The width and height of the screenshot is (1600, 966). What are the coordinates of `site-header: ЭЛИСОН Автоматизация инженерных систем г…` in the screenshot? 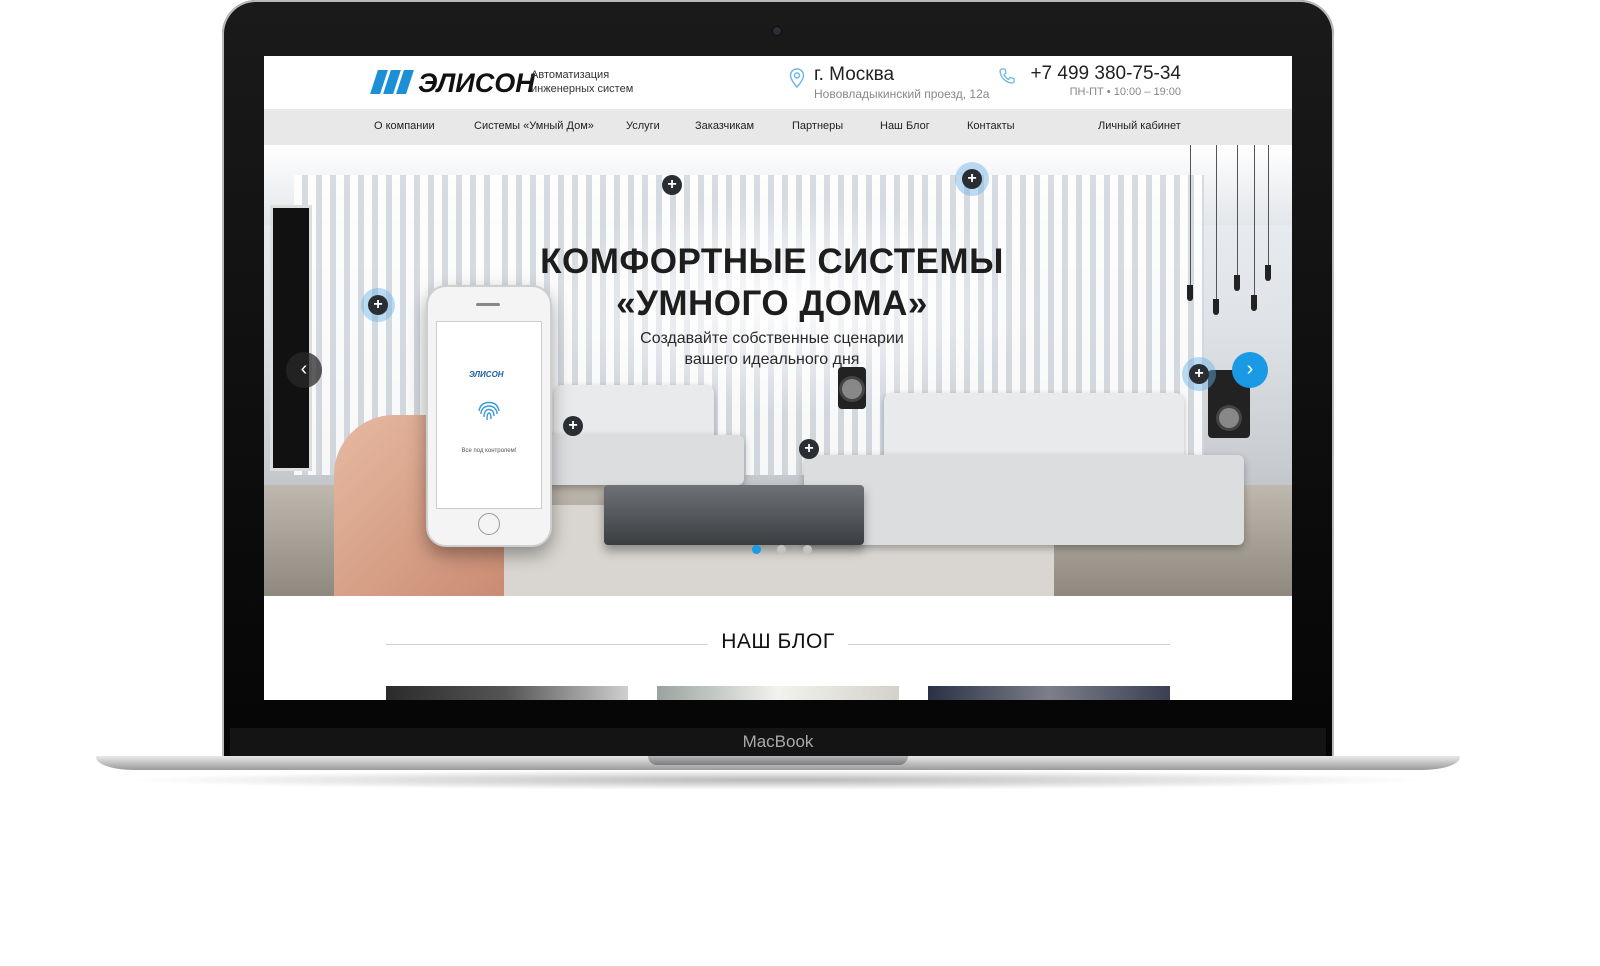 It's located at (778, 82).